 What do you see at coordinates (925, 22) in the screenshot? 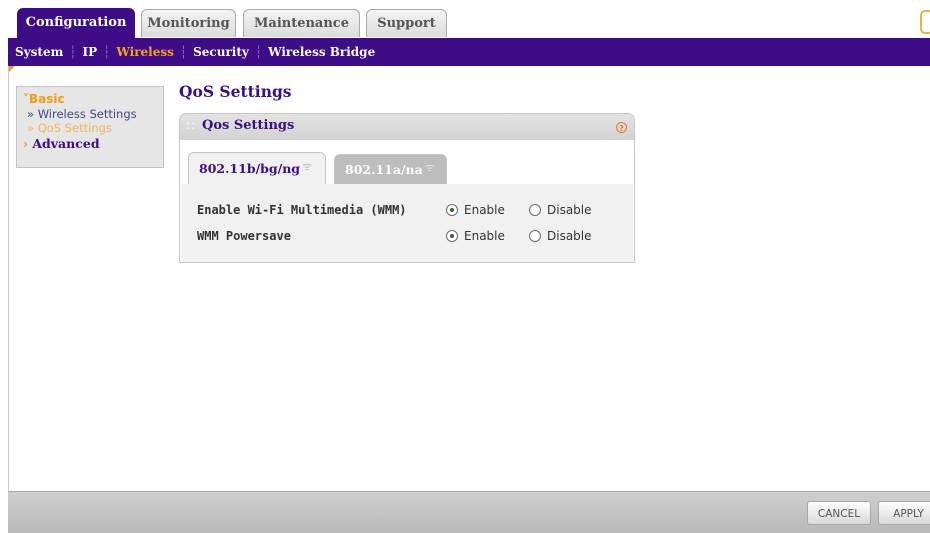
I see `corner-decoration` at bounding box center [925, 22].